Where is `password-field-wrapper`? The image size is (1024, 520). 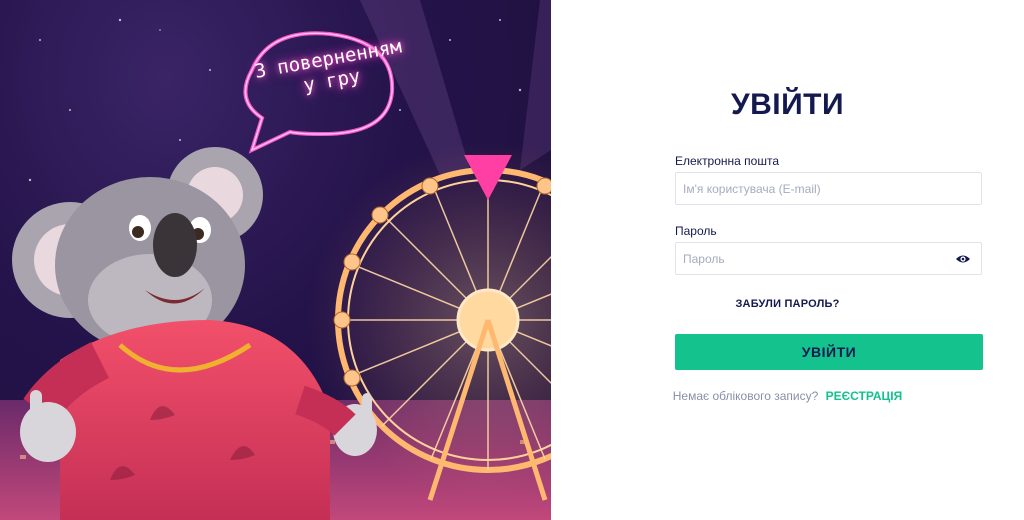 password-field-wrapper is located at coordinates (828, 258).